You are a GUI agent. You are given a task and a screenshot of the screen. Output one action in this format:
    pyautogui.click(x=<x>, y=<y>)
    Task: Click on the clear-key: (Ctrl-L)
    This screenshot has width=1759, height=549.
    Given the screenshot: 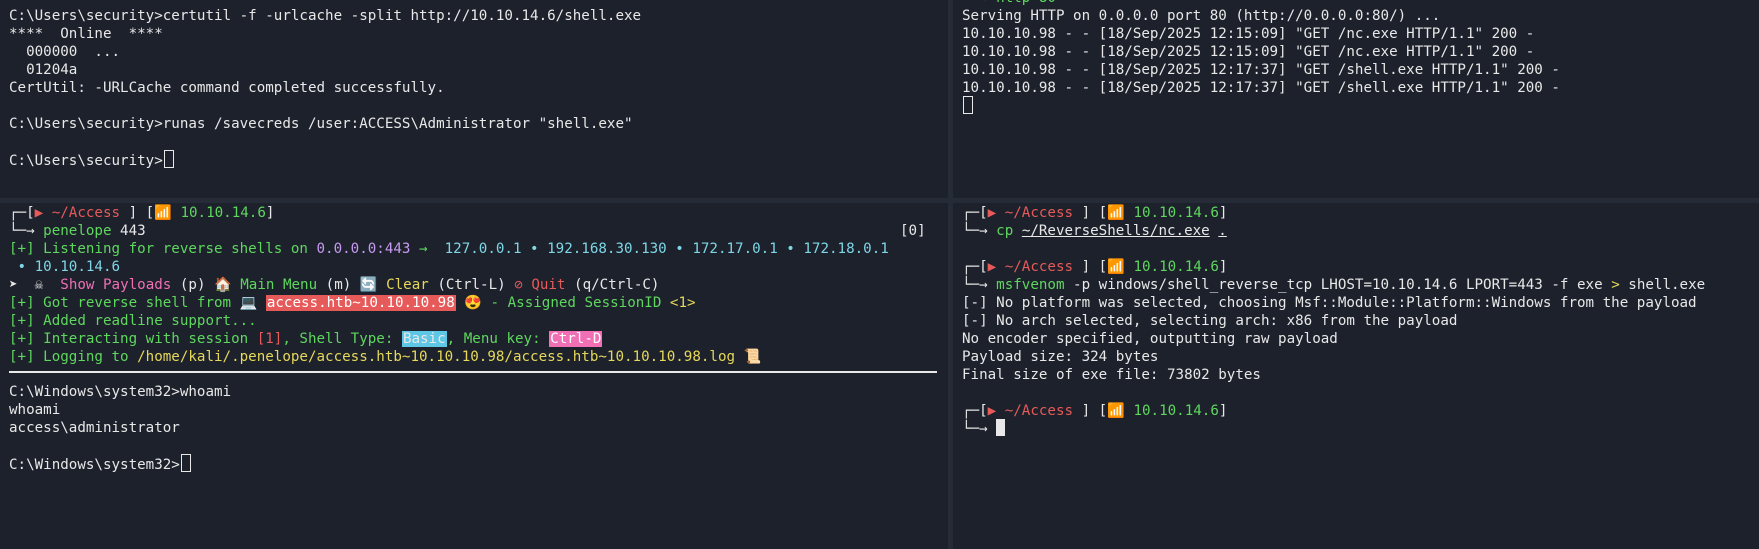 What is the action you would take?
    pyautogui.click(x=471, y=285)
    